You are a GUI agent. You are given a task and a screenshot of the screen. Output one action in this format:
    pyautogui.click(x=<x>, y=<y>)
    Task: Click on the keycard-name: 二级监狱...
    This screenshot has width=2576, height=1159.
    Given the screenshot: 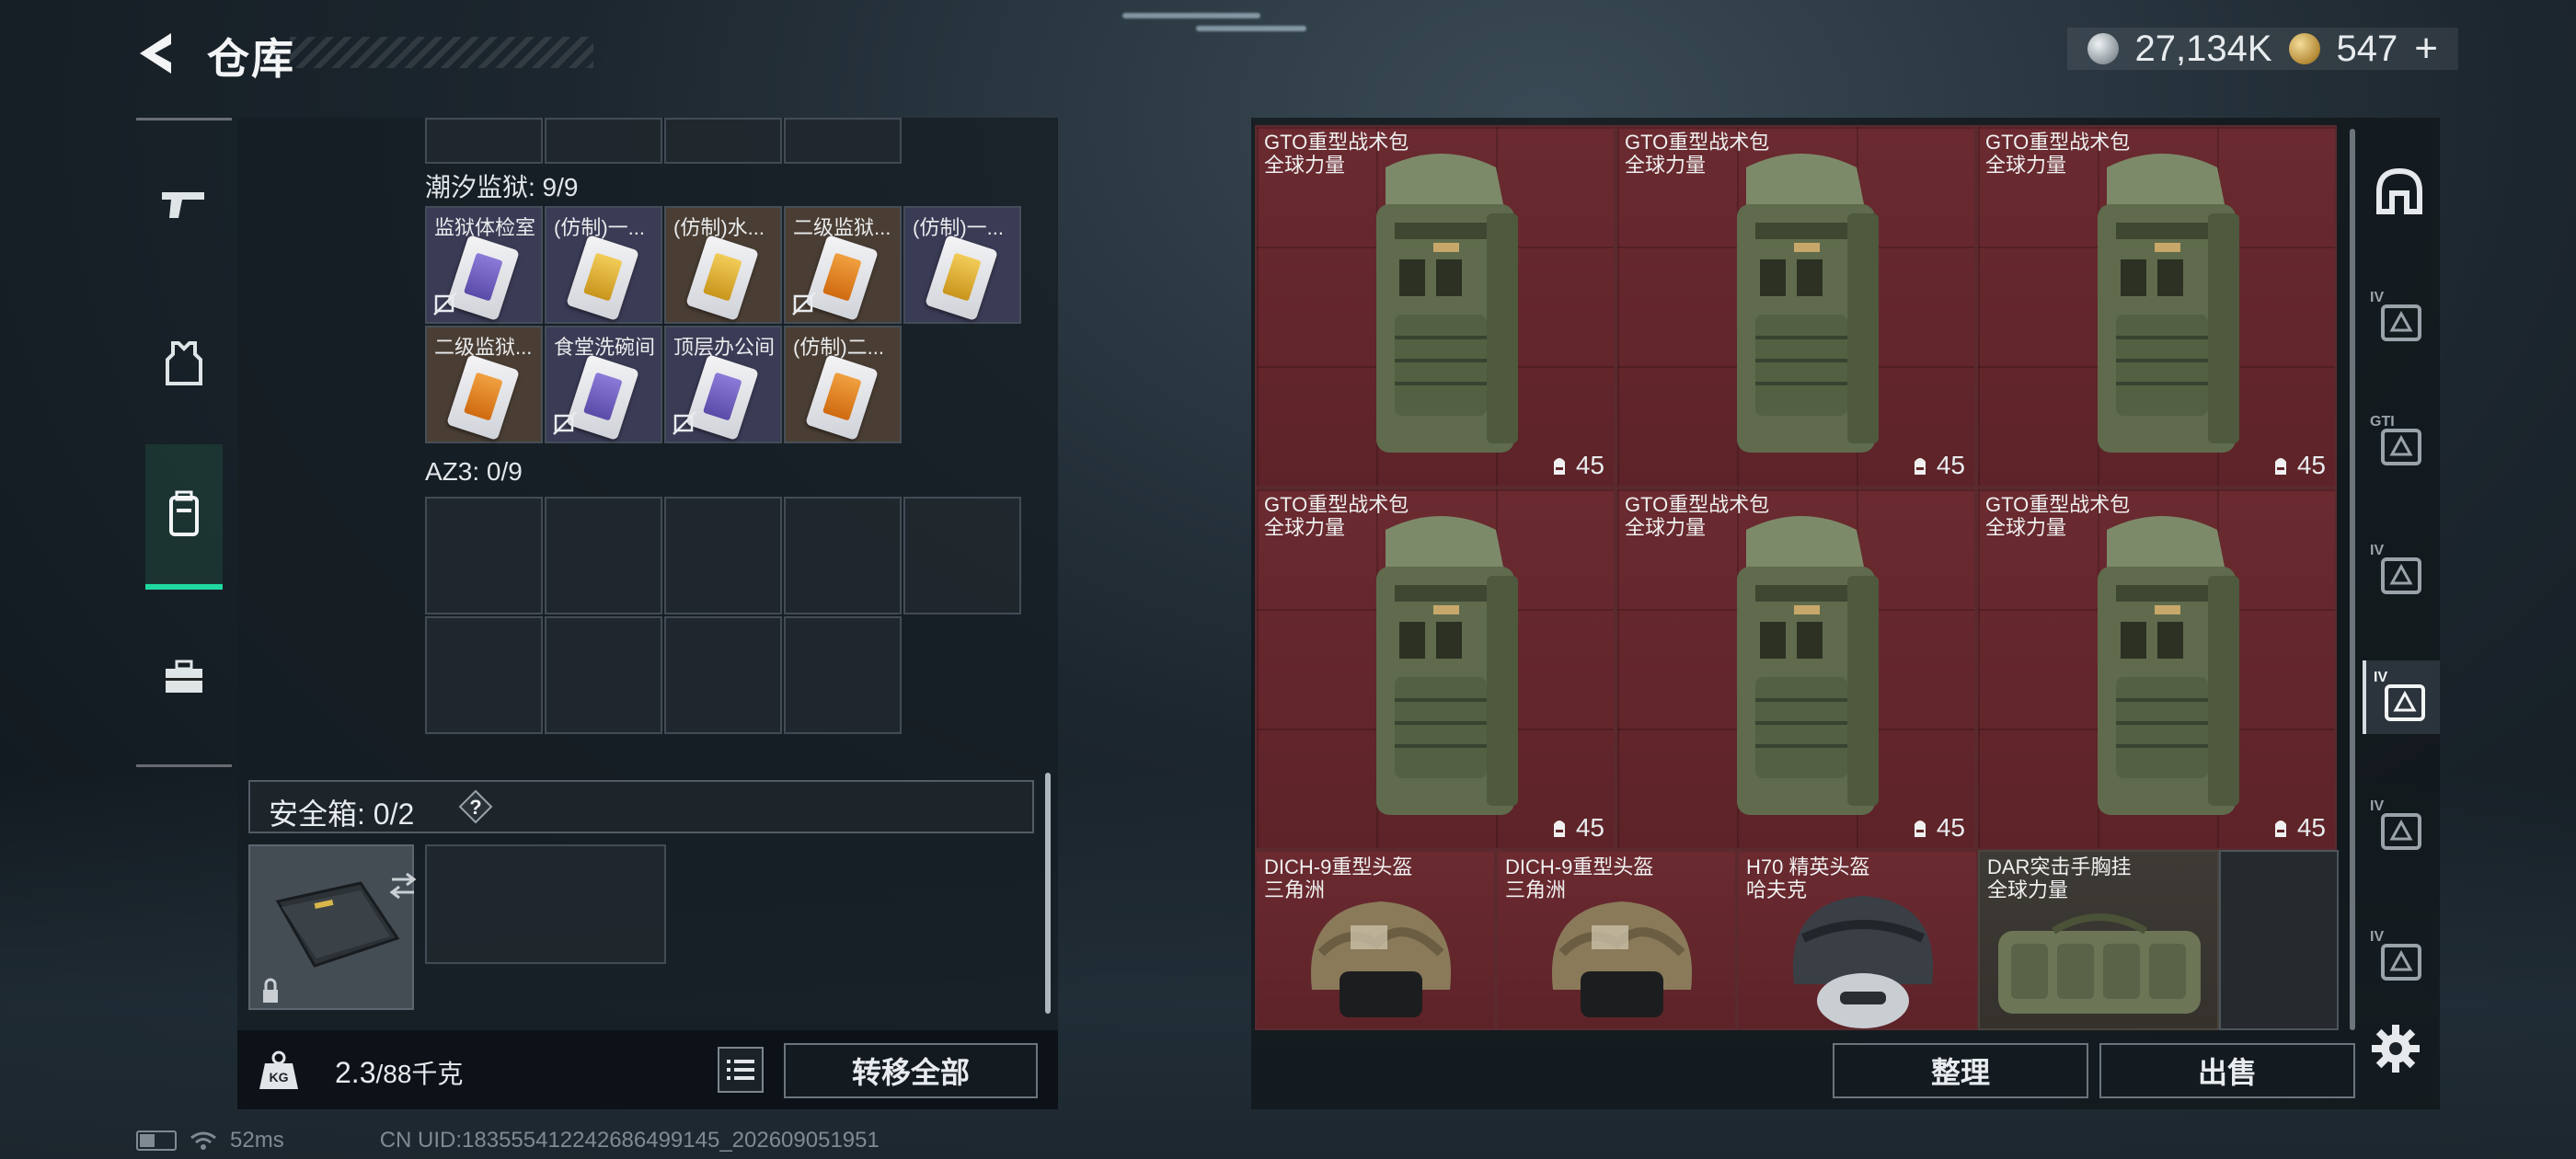 What is the action you would take?
    pyautogui.click(x=483, y=347)
    